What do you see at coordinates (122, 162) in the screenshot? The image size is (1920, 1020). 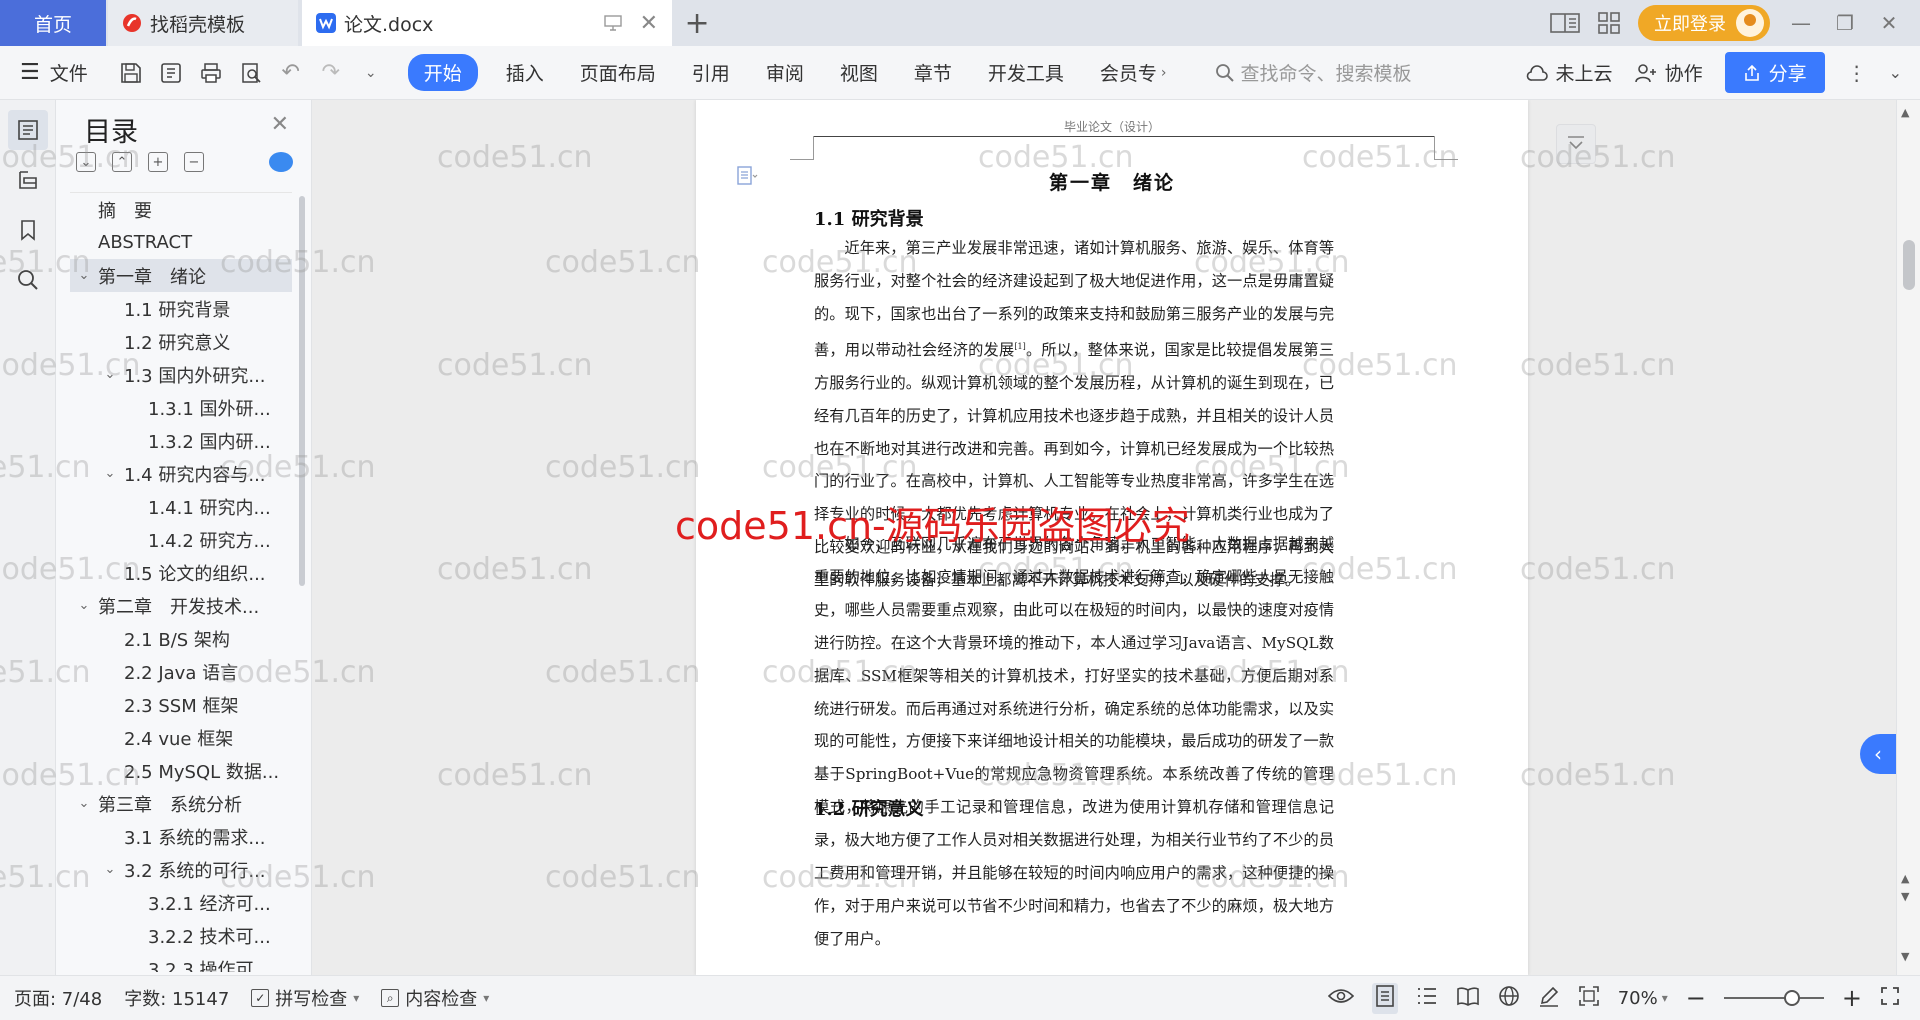 I see `collapse-all-icon: ⌃` at bounding box center [122, 162].